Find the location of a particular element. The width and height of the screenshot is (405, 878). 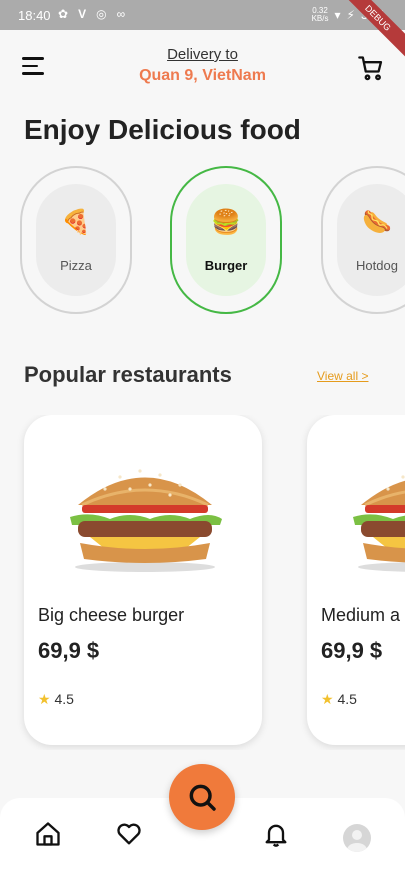

category-inner: 🍔 Burger is located at coordinates (226, 240).